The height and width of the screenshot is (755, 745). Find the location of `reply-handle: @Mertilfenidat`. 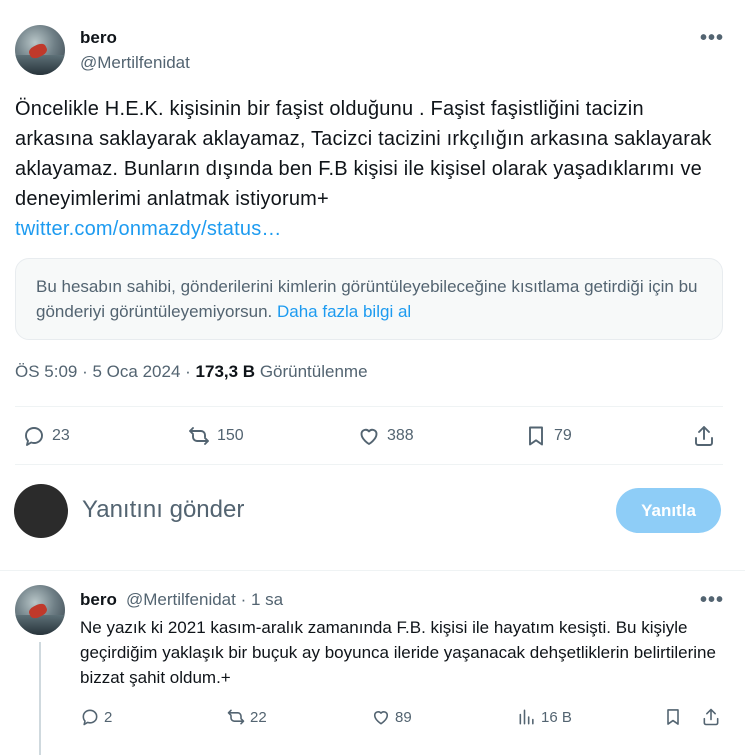

reply-handle: @Mertilfenidat is located at coordinates (181, 599).